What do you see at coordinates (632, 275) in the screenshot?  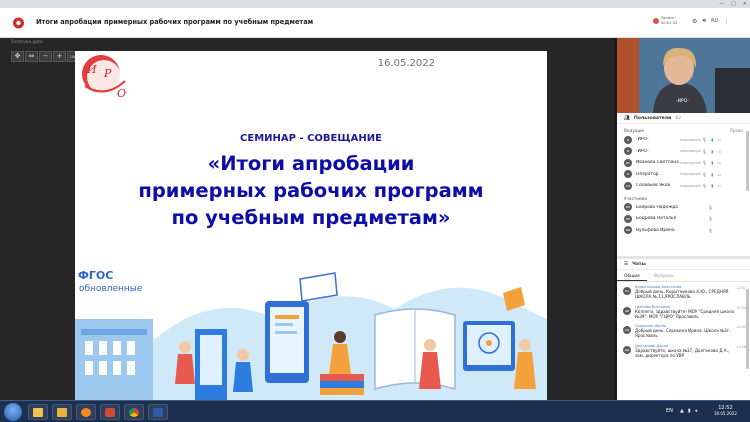 I see `tab-general: Общие` at bounding box center [632, 275].